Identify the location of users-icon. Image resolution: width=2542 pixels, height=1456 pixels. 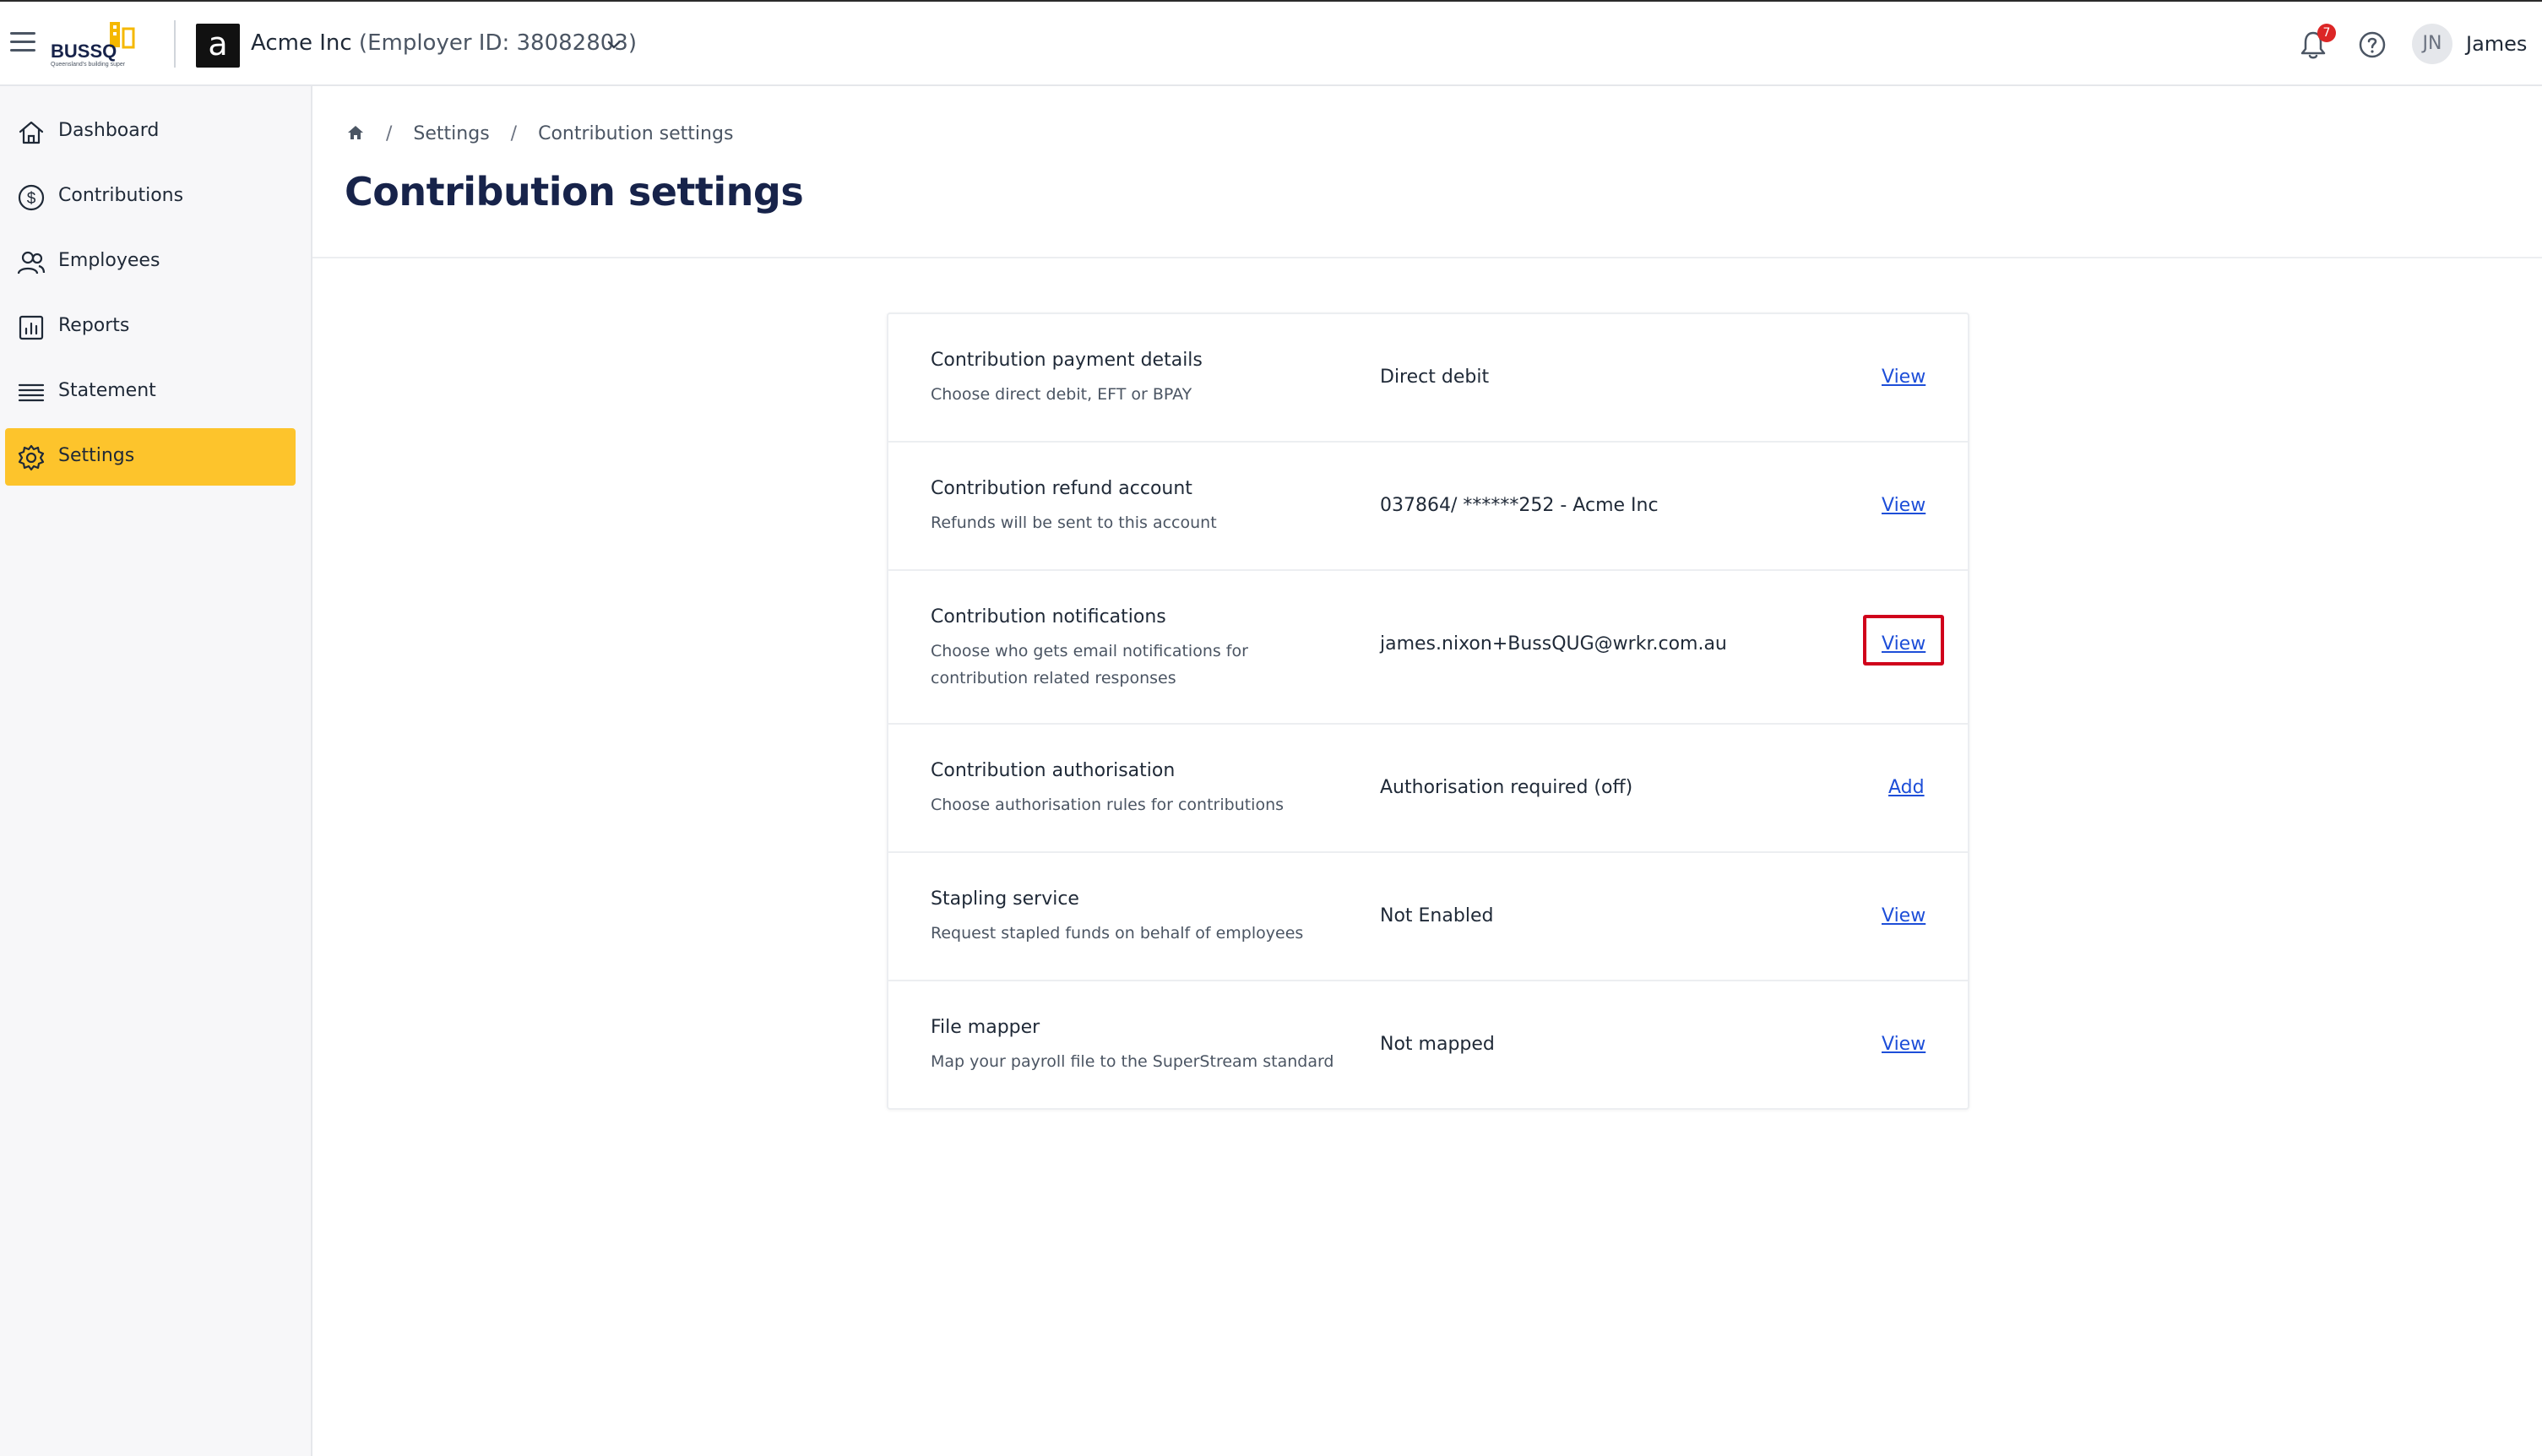
(31, 262).